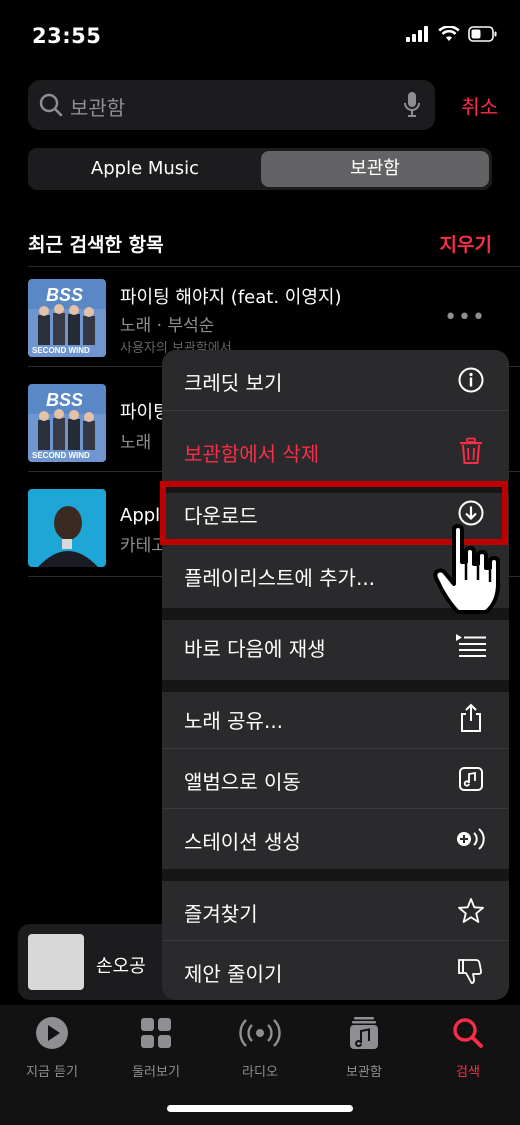 The image size is (520, 1125). I want to click on tab-label: 검색, so click(468, 1072).